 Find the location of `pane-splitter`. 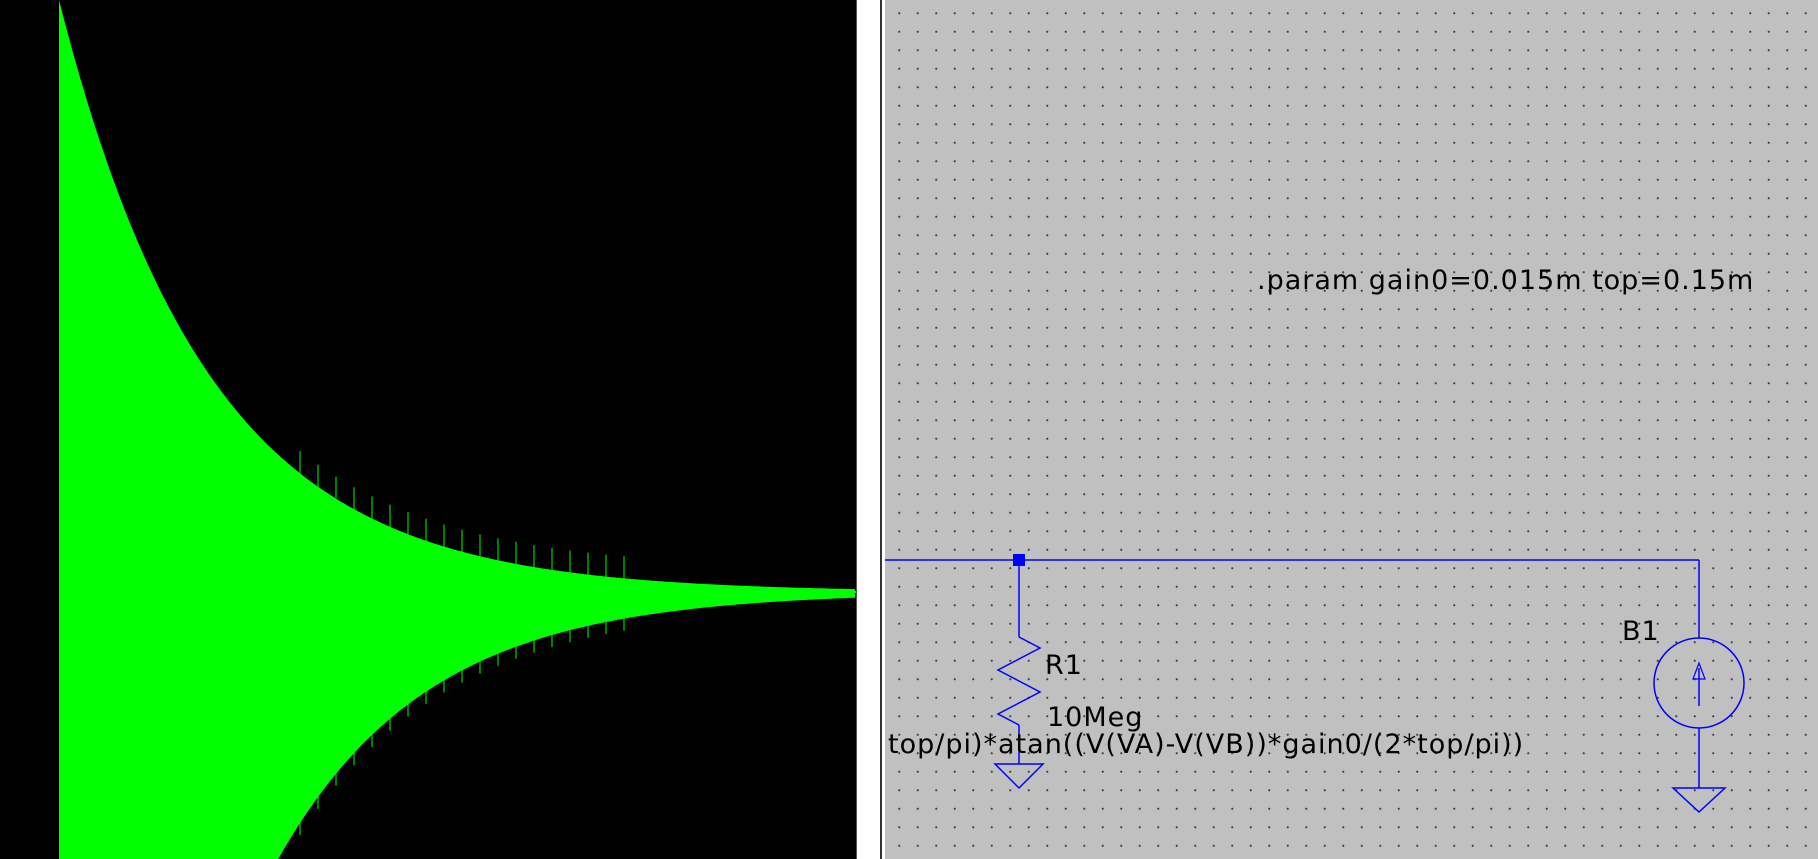

pane-splitter is located at coordinates (870, 429).